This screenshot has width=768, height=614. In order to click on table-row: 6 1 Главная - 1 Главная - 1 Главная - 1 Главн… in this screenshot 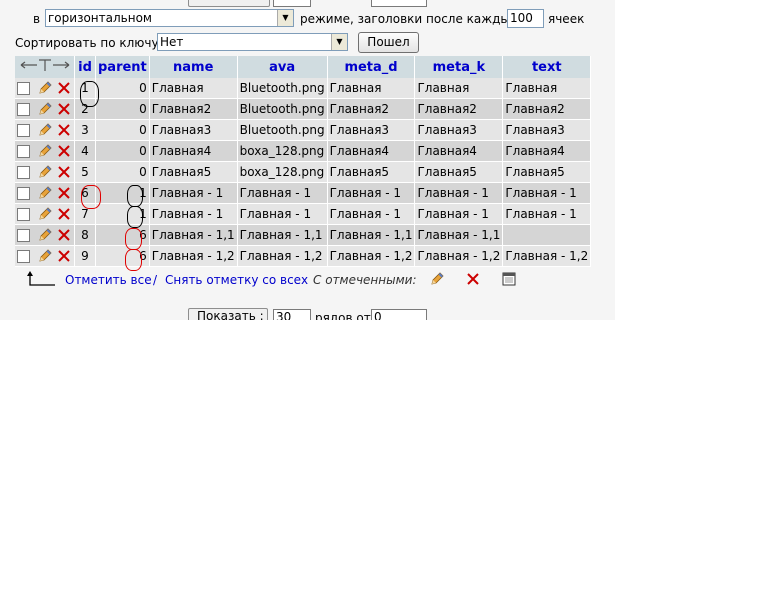, I will do `click(303, 193)`.